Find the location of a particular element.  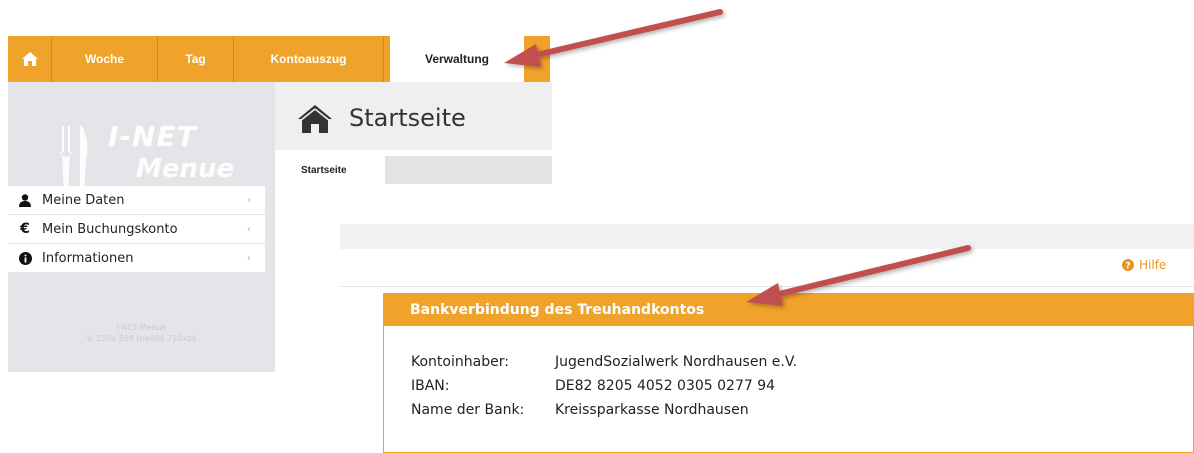

bank-row-bank-name: Name der Bank: Kreissparkasse Nordhausen is located at coordinates (580, 410).